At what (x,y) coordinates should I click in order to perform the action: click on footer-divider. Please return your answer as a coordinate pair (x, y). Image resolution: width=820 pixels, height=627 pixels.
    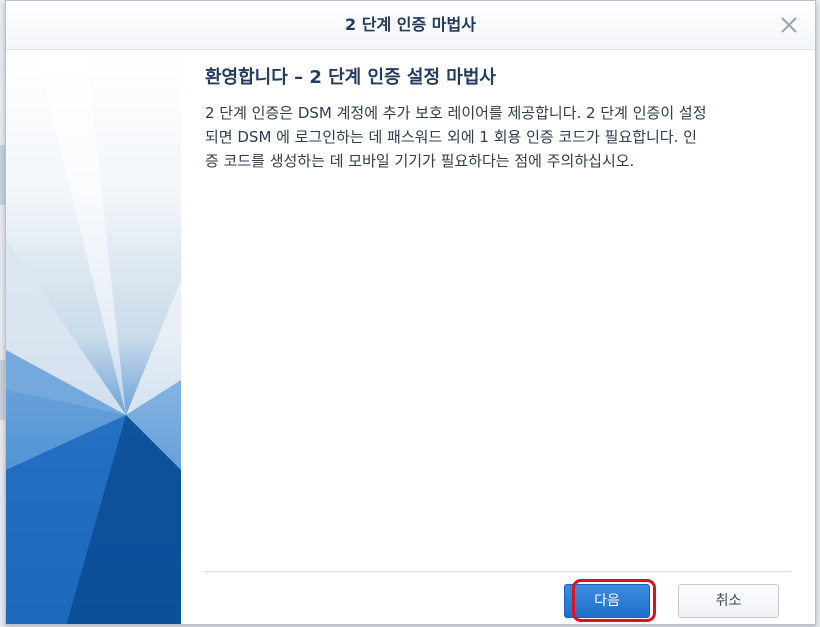
    Looking at the image, I should click on (498, 571).